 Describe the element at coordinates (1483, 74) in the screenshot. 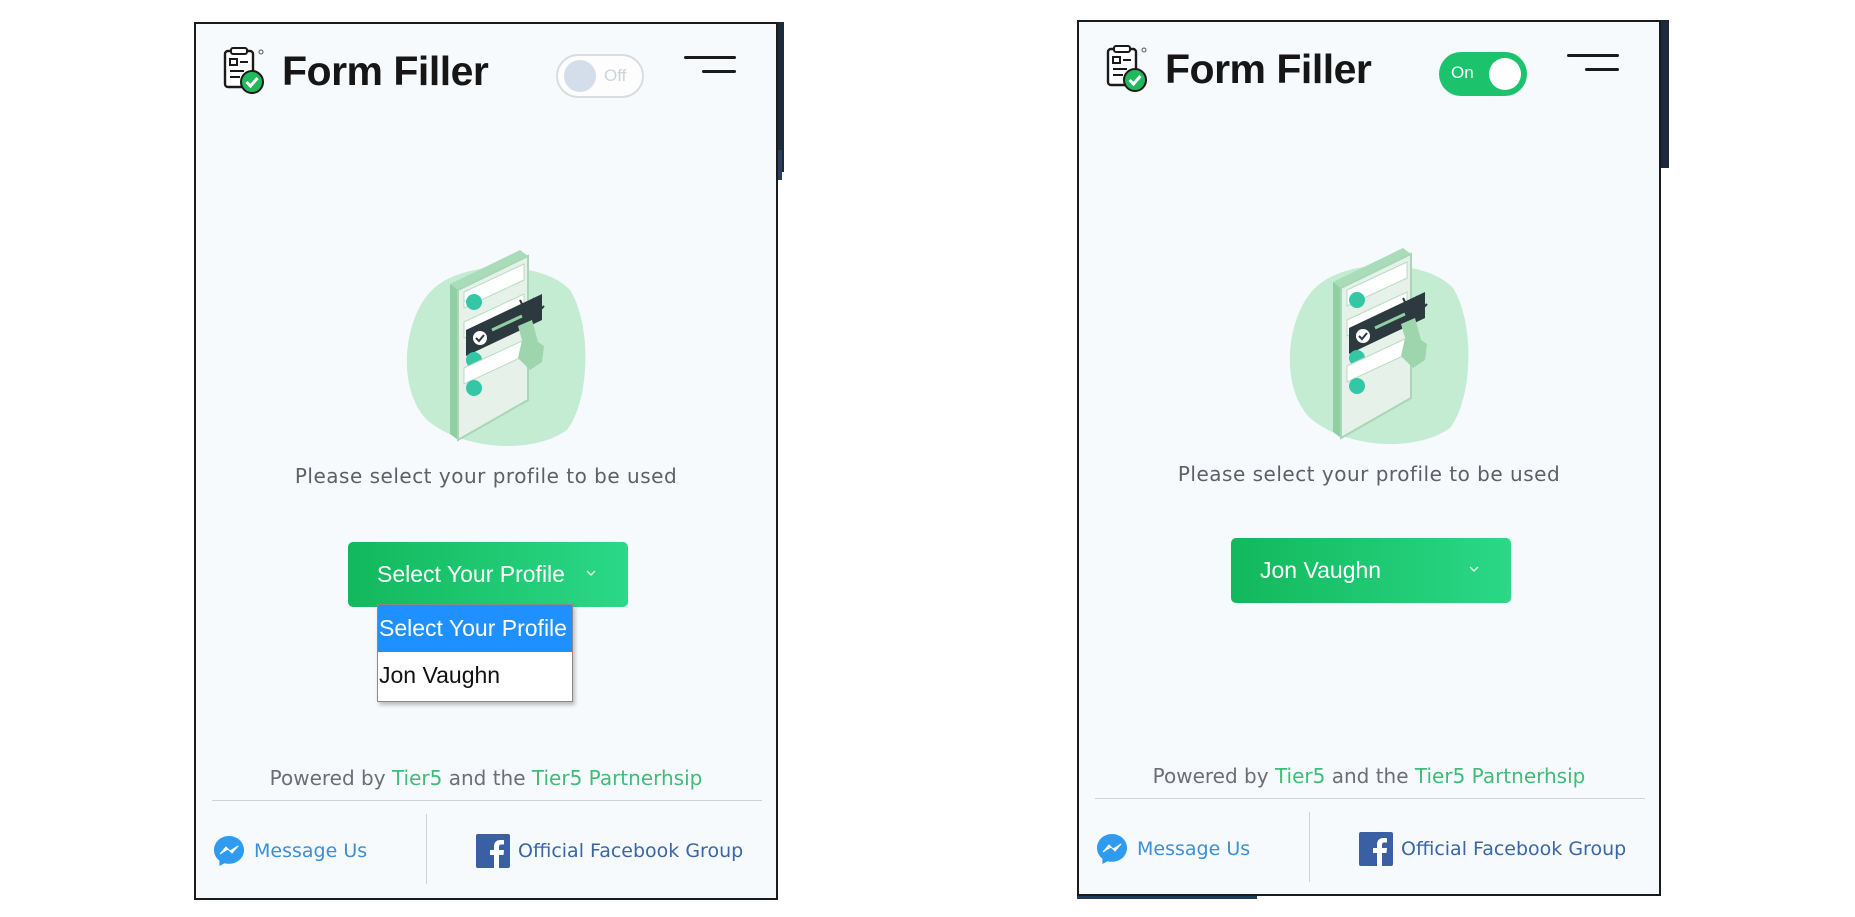

I see `enable-toggle: On` at that location.